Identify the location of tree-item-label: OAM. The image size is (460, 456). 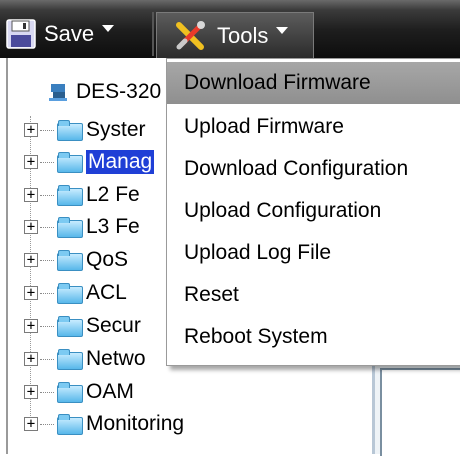
(110, 391).